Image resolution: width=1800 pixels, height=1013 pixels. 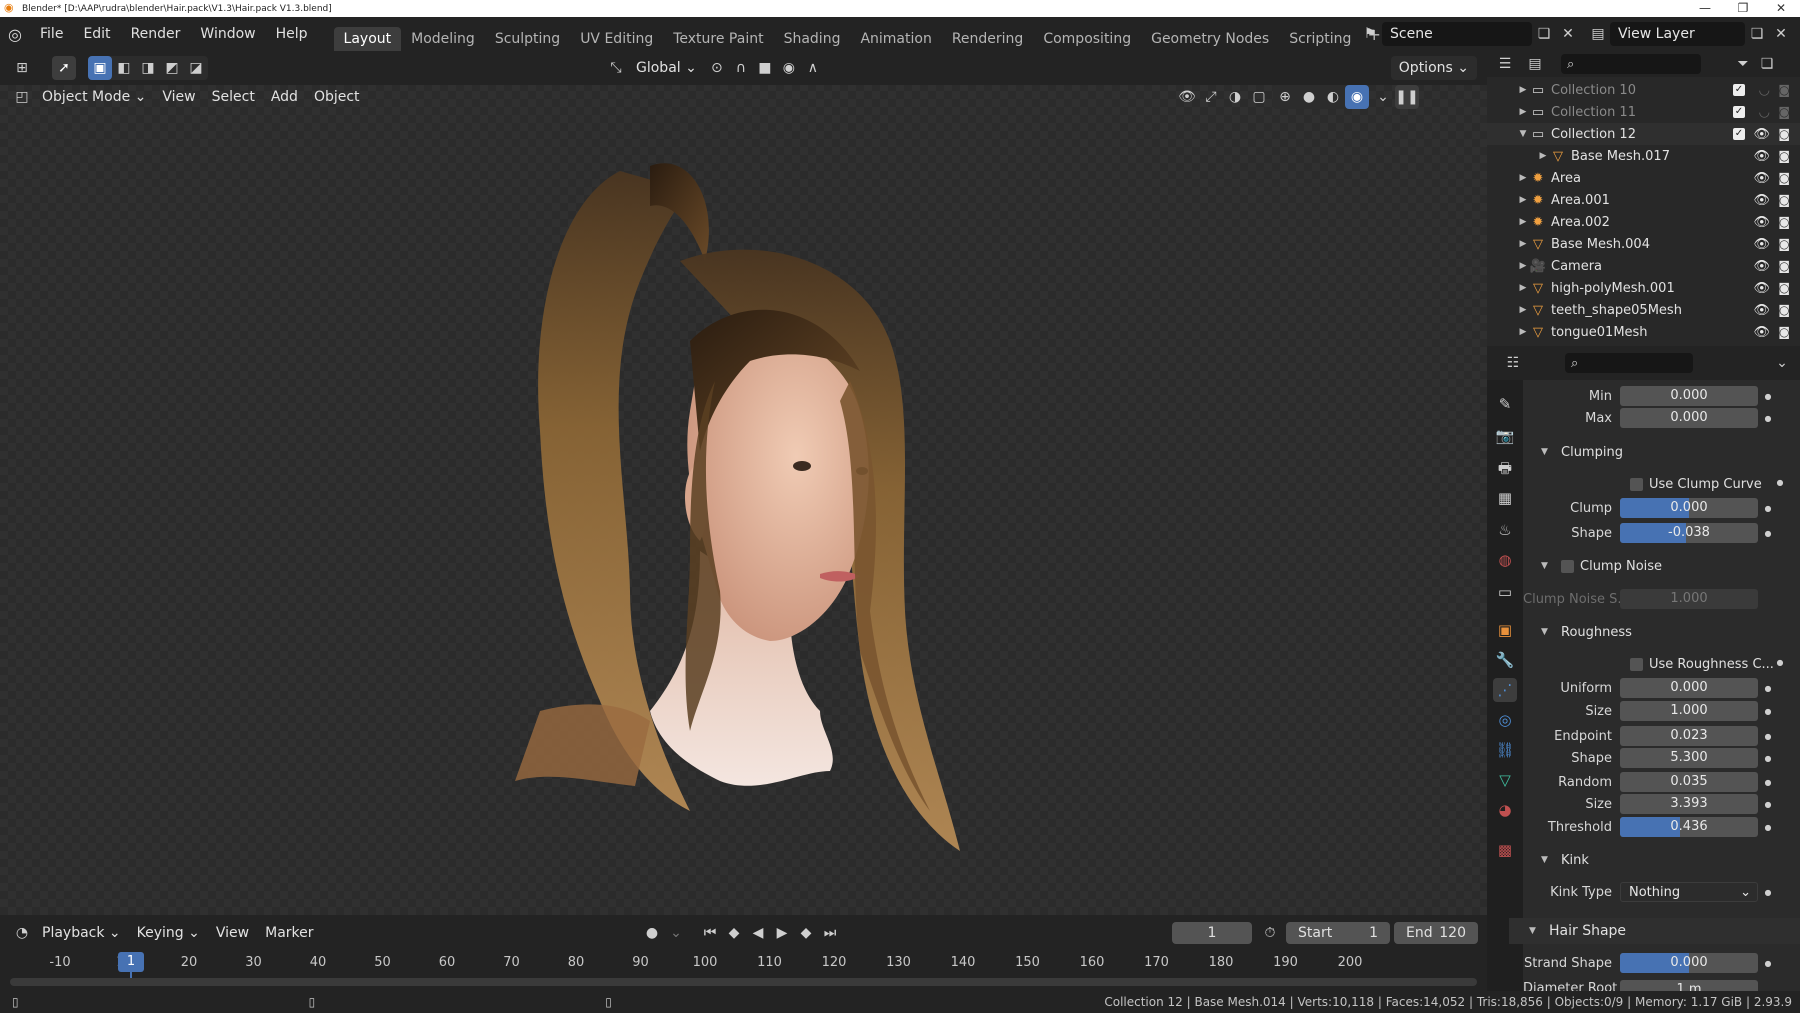 I want to click on end-frame-field: End 120, so click(x=1436, y=933).